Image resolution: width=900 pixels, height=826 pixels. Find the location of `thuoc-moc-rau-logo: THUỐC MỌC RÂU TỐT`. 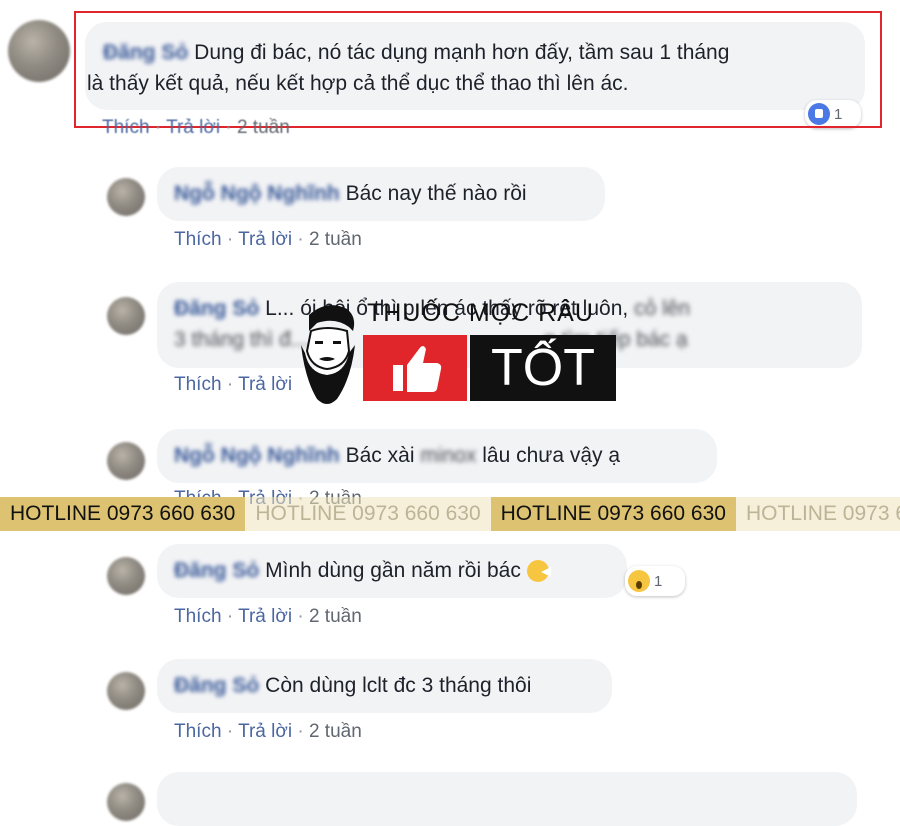

thuoc-moc-rau-logo: THUỐC MỌC RÂU TỐT is located at coordinates (452, 353).